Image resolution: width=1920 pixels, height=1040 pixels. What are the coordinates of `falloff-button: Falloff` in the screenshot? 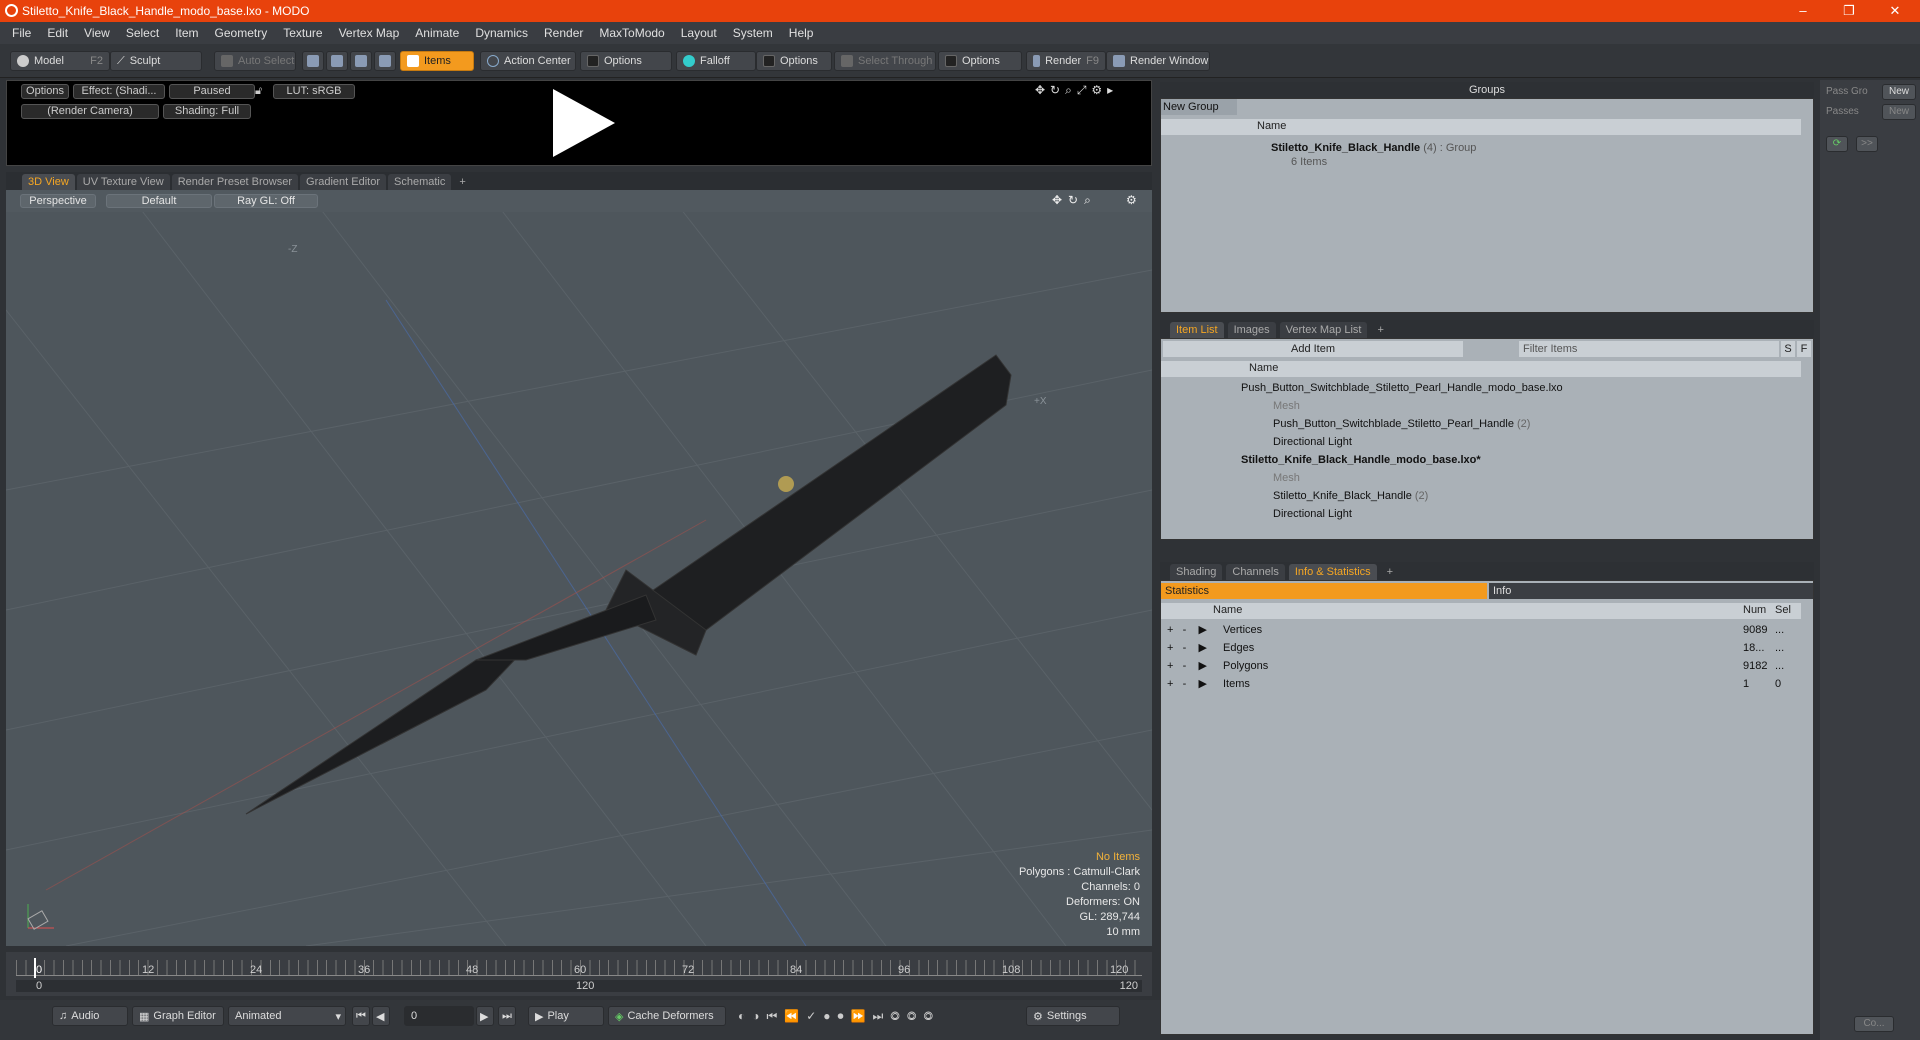 It's located at (716, 61).